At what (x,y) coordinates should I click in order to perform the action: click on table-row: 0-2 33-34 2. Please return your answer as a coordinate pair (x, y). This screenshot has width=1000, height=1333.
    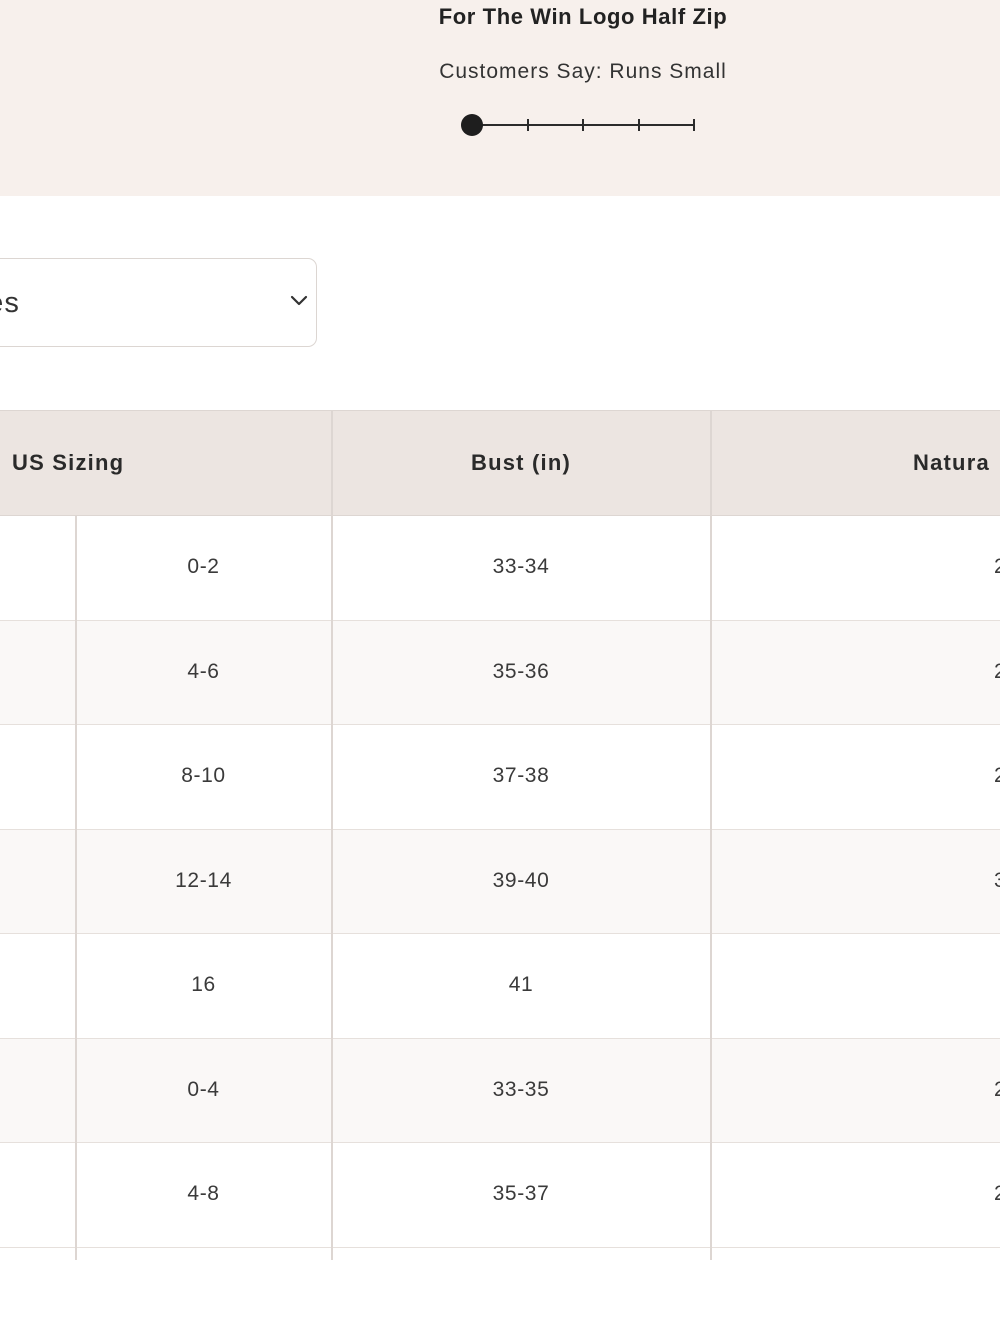
    Looking at the image, I should click on (500, 568).